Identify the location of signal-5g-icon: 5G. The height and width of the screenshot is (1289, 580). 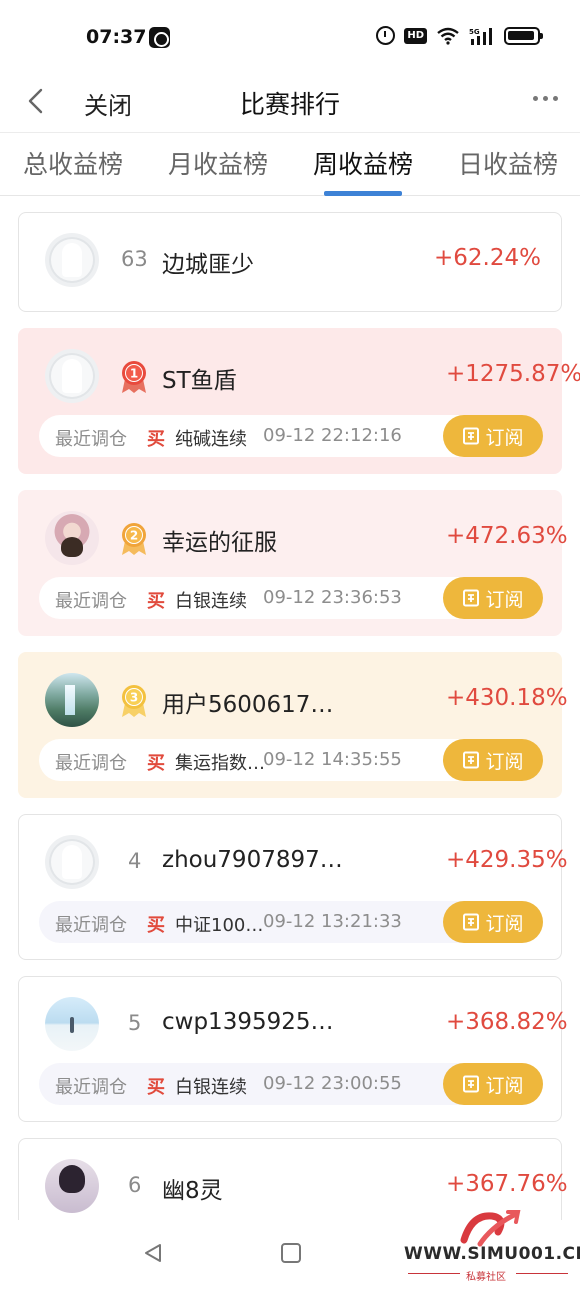
(480, 36).